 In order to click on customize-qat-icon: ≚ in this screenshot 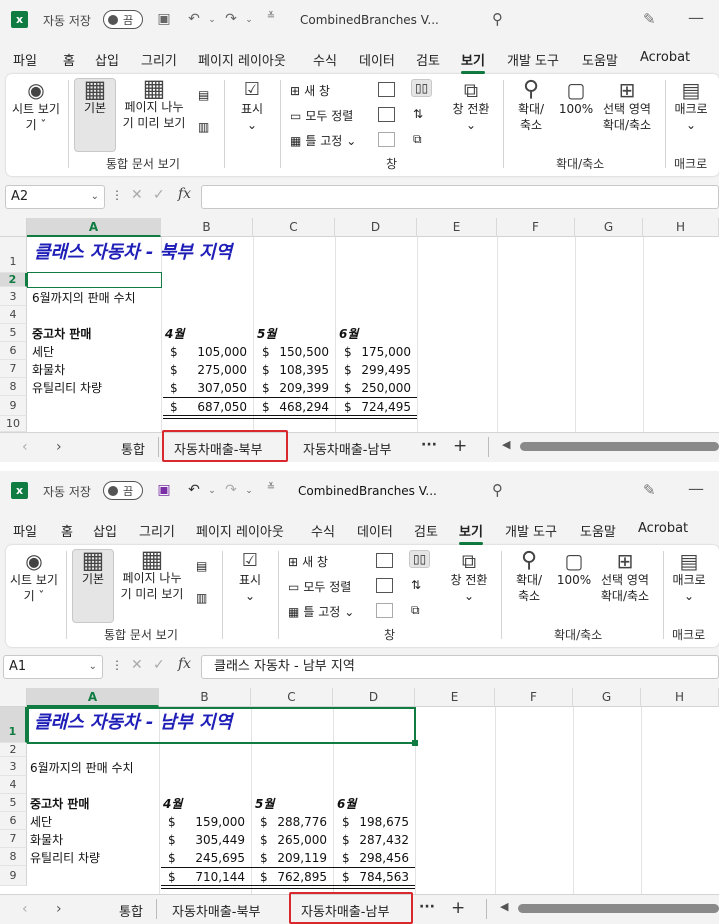, I will do `click(271, 487)`.